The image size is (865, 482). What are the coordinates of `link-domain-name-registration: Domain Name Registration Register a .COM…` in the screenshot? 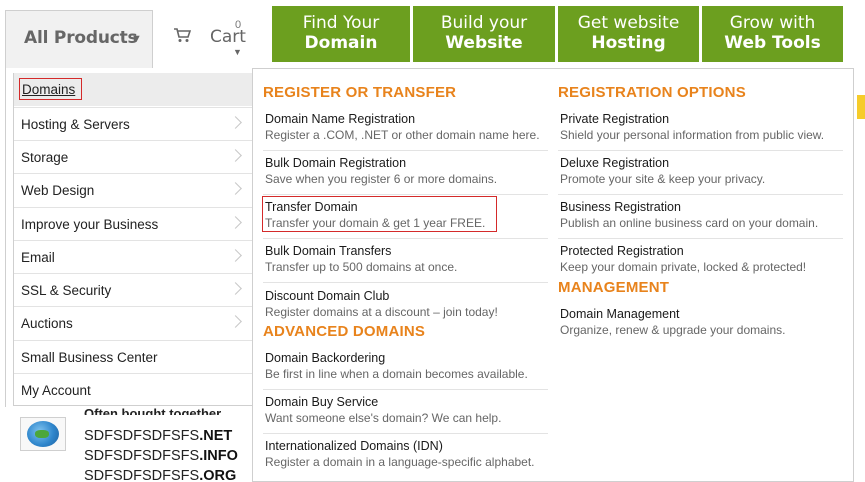 It's located at (405, 129).